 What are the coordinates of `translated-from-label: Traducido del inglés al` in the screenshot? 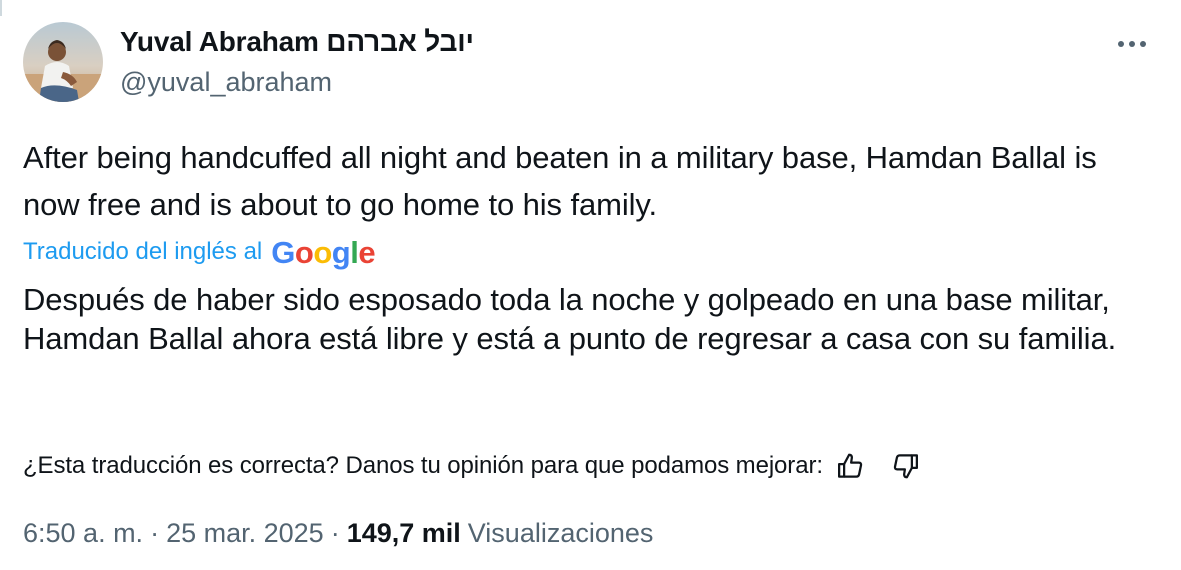 It's located at (143, 251).